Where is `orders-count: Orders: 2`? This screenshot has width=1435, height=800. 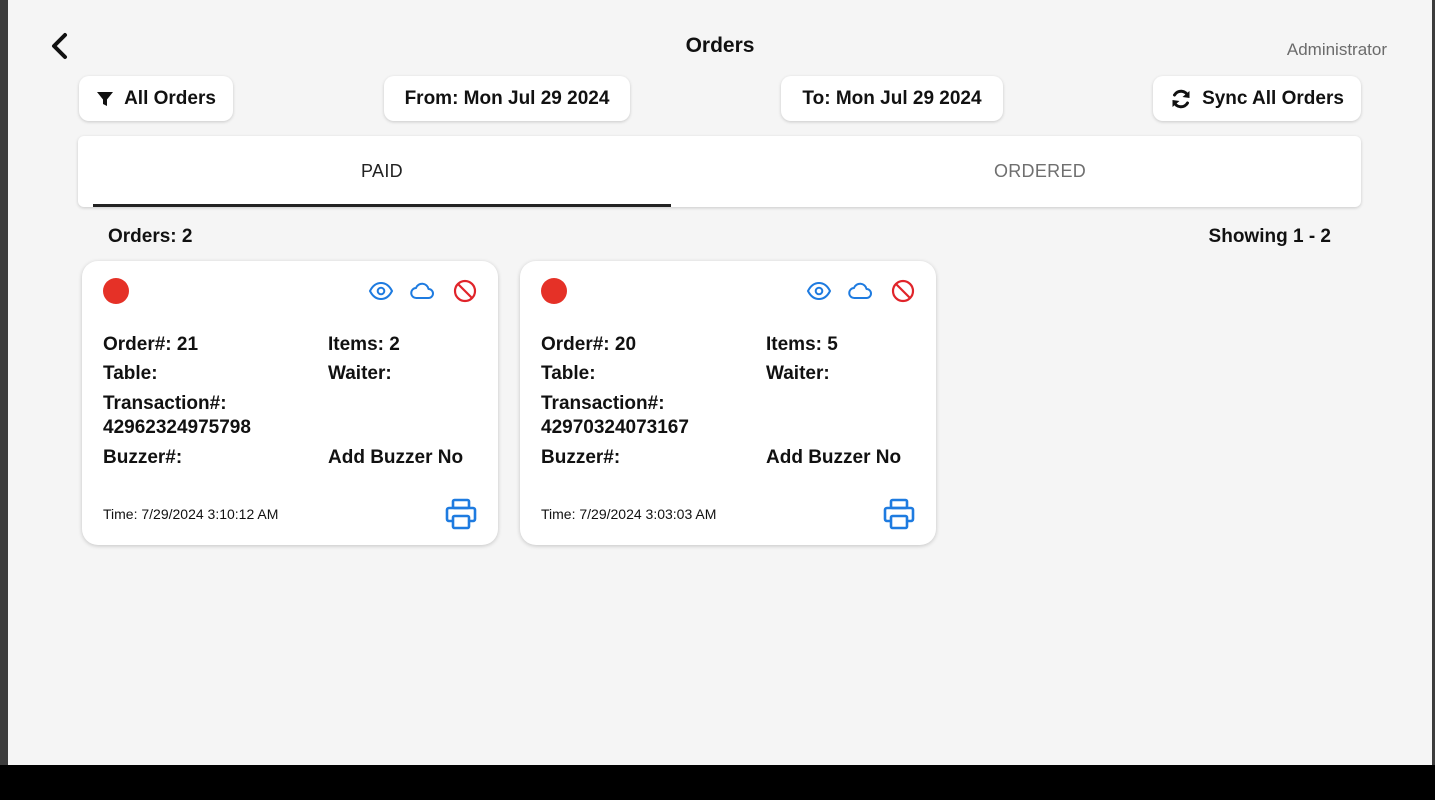
orders-count: Orders: 2 is located at coordinates (150, 236).